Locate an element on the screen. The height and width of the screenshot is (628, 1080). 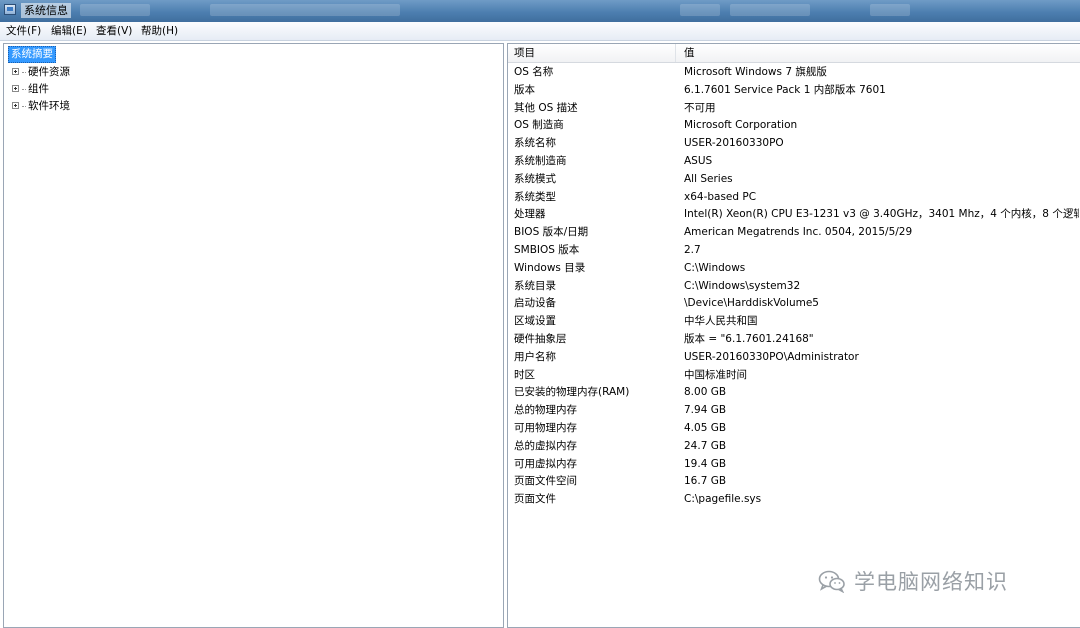
cell-value: C:\Windows\system32 is located at coordinates (742, 285).